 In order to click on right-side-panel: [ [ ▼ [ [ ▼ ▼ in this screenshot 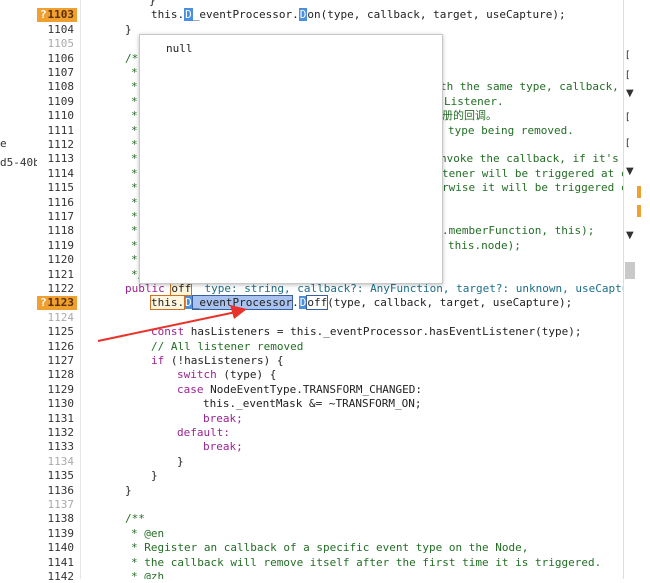, I will do `click(636, 289)`.